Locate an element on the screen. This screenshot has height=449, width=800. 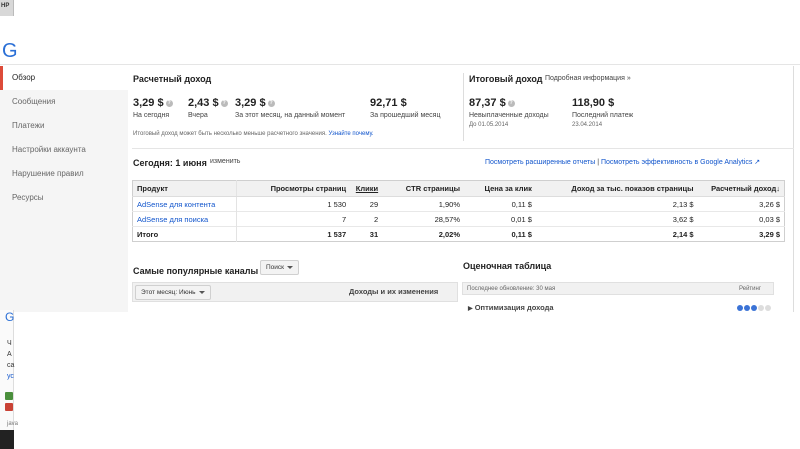
col-ctr: CTR страницы is located at coordinates (423, 188).